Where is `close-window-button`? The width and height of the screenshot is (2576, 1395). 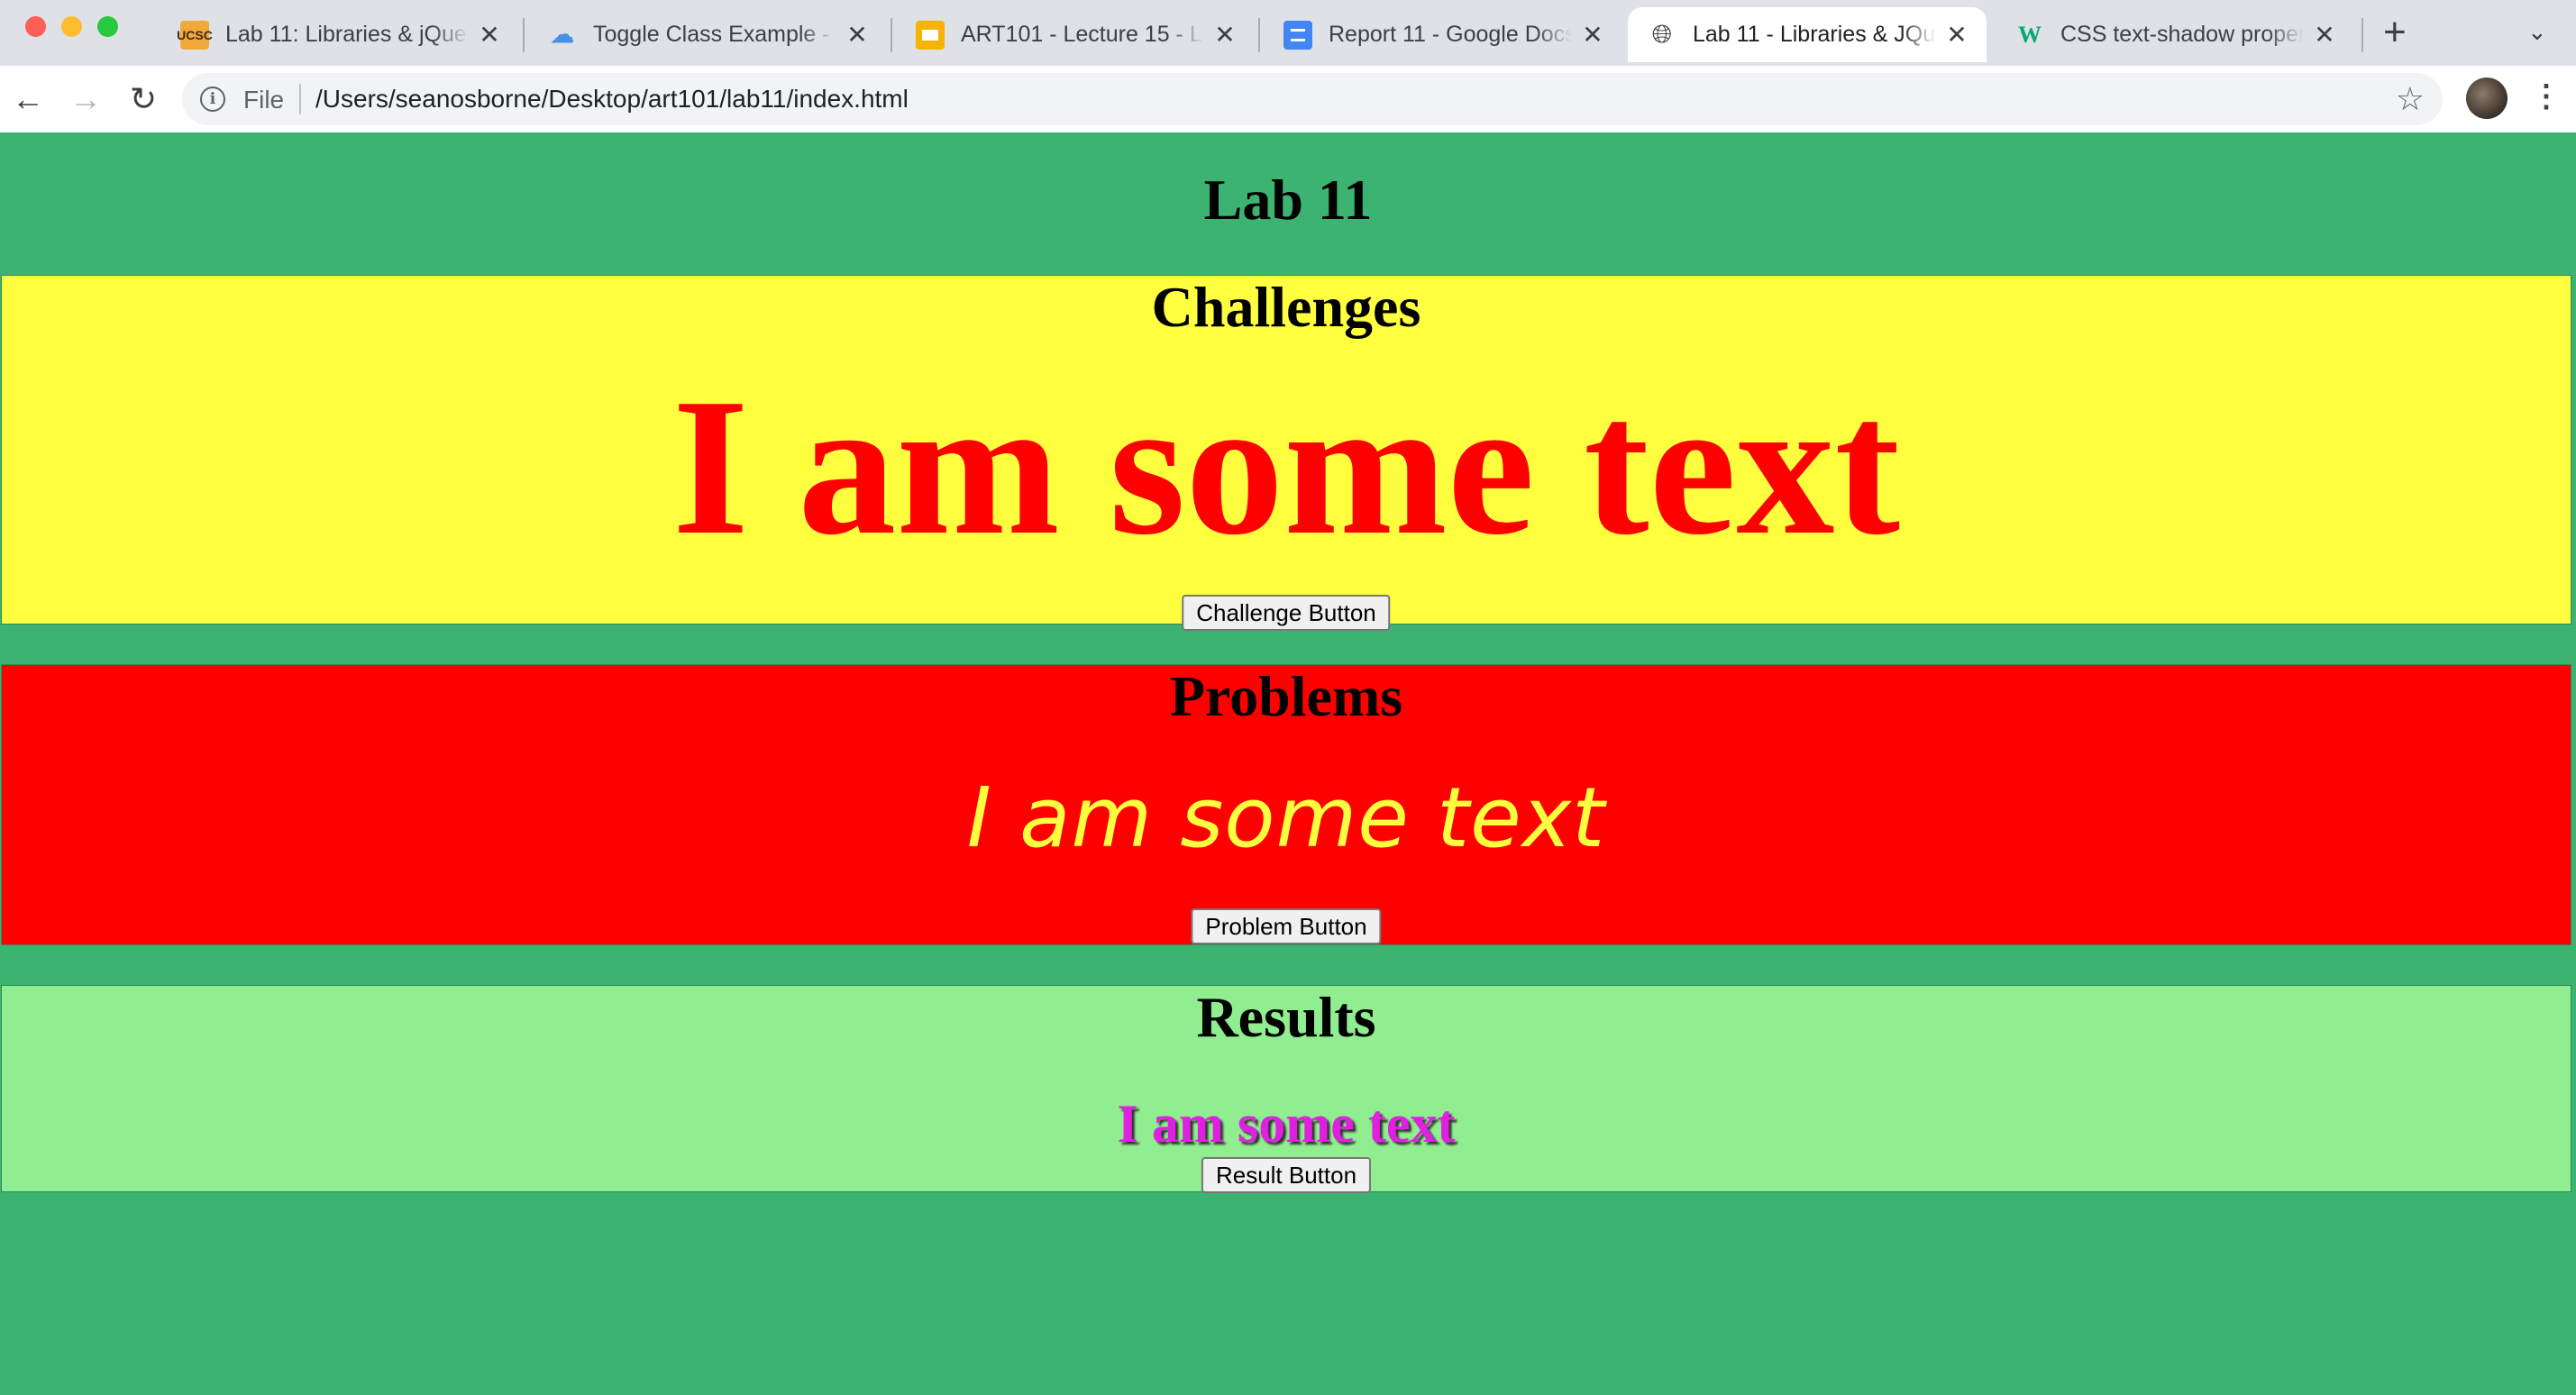 close-window-button is located at coordinates (35, 26).